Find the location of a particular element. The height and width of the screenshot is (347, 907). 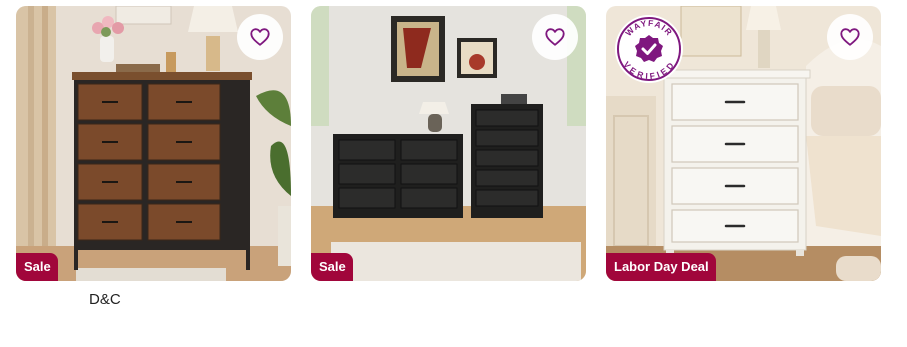

product-brand: D&C is located at coordinates (105, 299).